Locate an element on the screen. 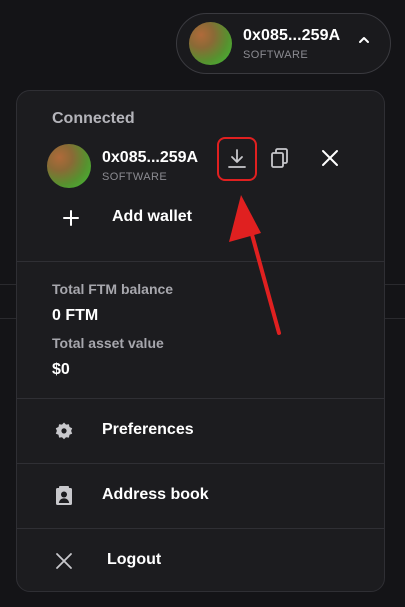  close-icon is located at coordinates (330, 158).